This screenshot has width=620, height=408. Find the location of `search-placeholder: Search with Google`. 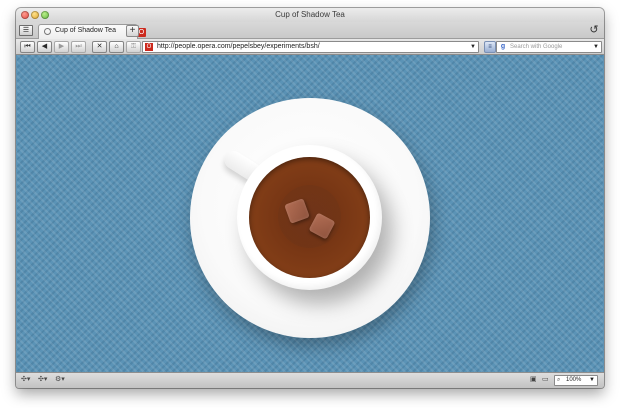

search-placeholder: Search with Google is located at coordinates (536, 47).